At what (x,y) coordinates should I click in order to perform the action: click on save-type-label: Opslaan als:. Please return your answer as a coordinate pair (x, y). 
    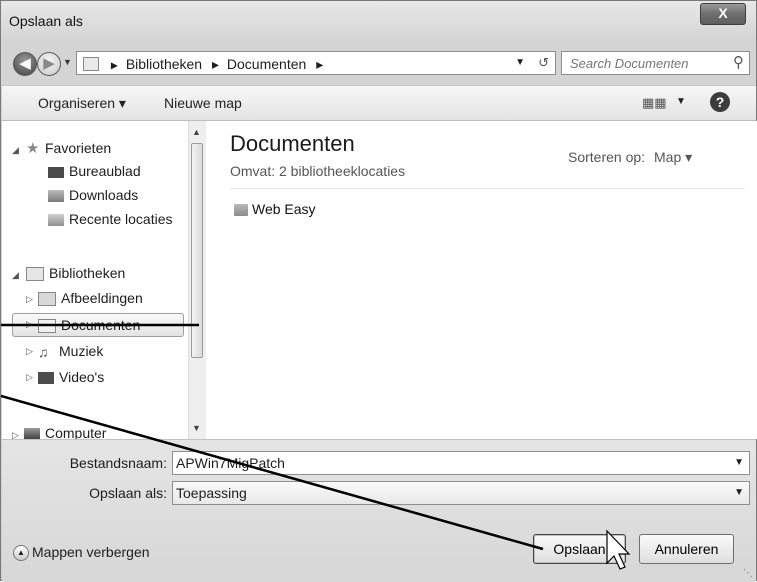
    Looking at the image, I should click on (128, 493).